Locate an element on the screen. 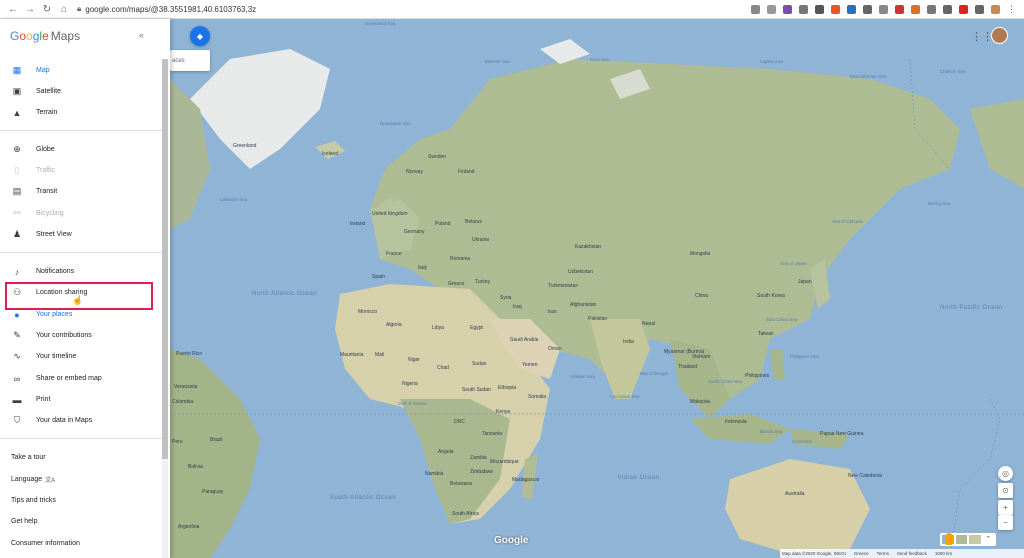 The height and width of the screenshot is (558, 1024). map-label: Brazil is located at coordinates (216, 440).